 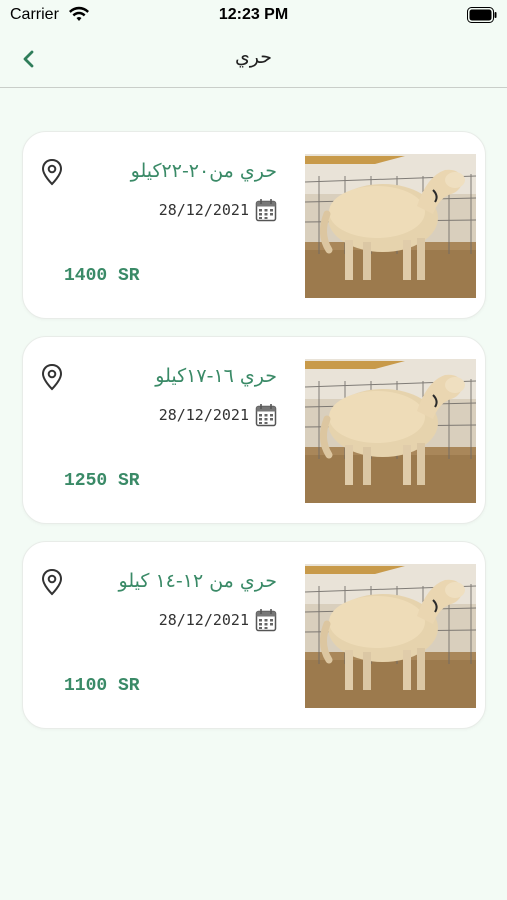 What do you see at coordinates (102, 276) in the screenshot?
I see `listing-price: 1400 SR` at bounding box center [102, 276].